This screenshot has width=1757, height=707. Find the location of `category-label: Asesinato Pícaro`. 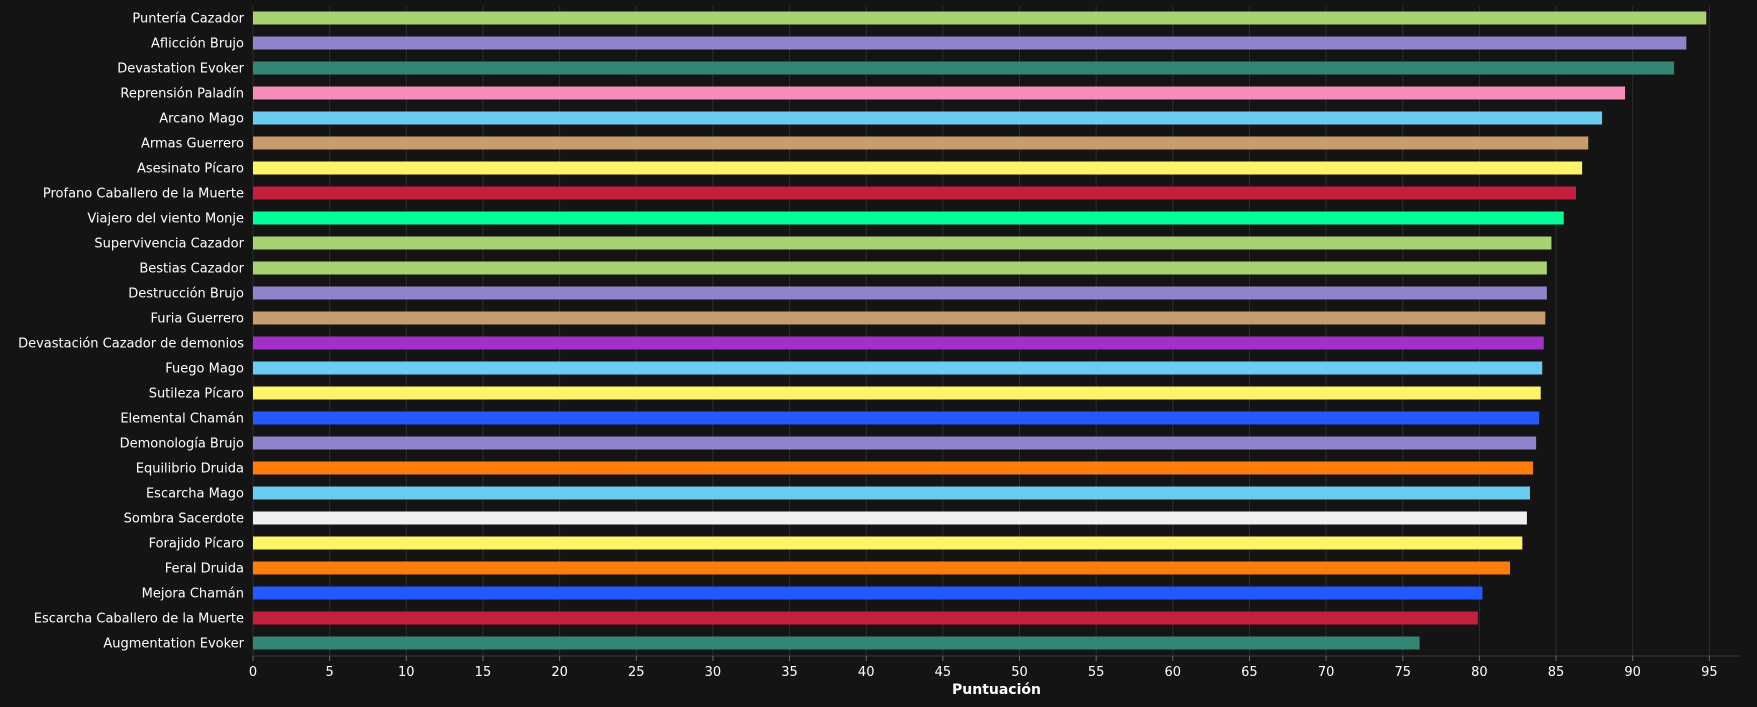

category-label: Asesinato Pícaro is located at coordinates (190, 169).